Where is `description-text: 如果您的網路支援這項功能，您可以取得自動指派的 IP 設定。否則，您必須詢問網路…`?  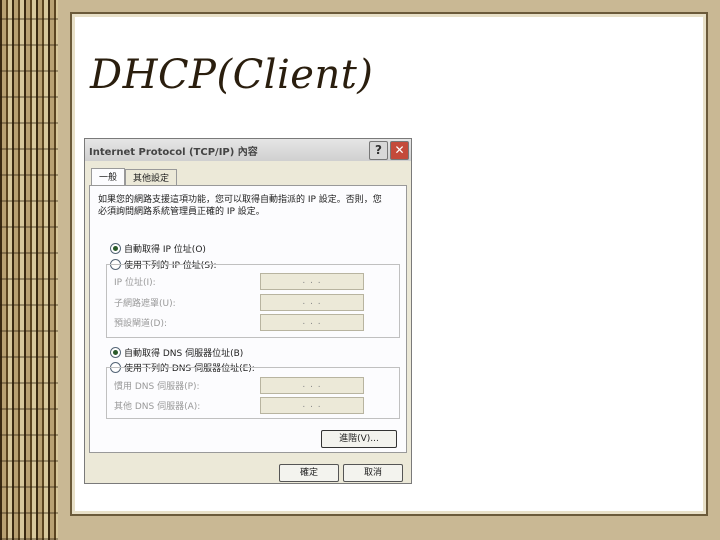 description-text: 如果您的網路支援這項功能，您可以取得自動指派的 IP 設定。否則，您必須詢問網路… is located at coordinates (240, 206).